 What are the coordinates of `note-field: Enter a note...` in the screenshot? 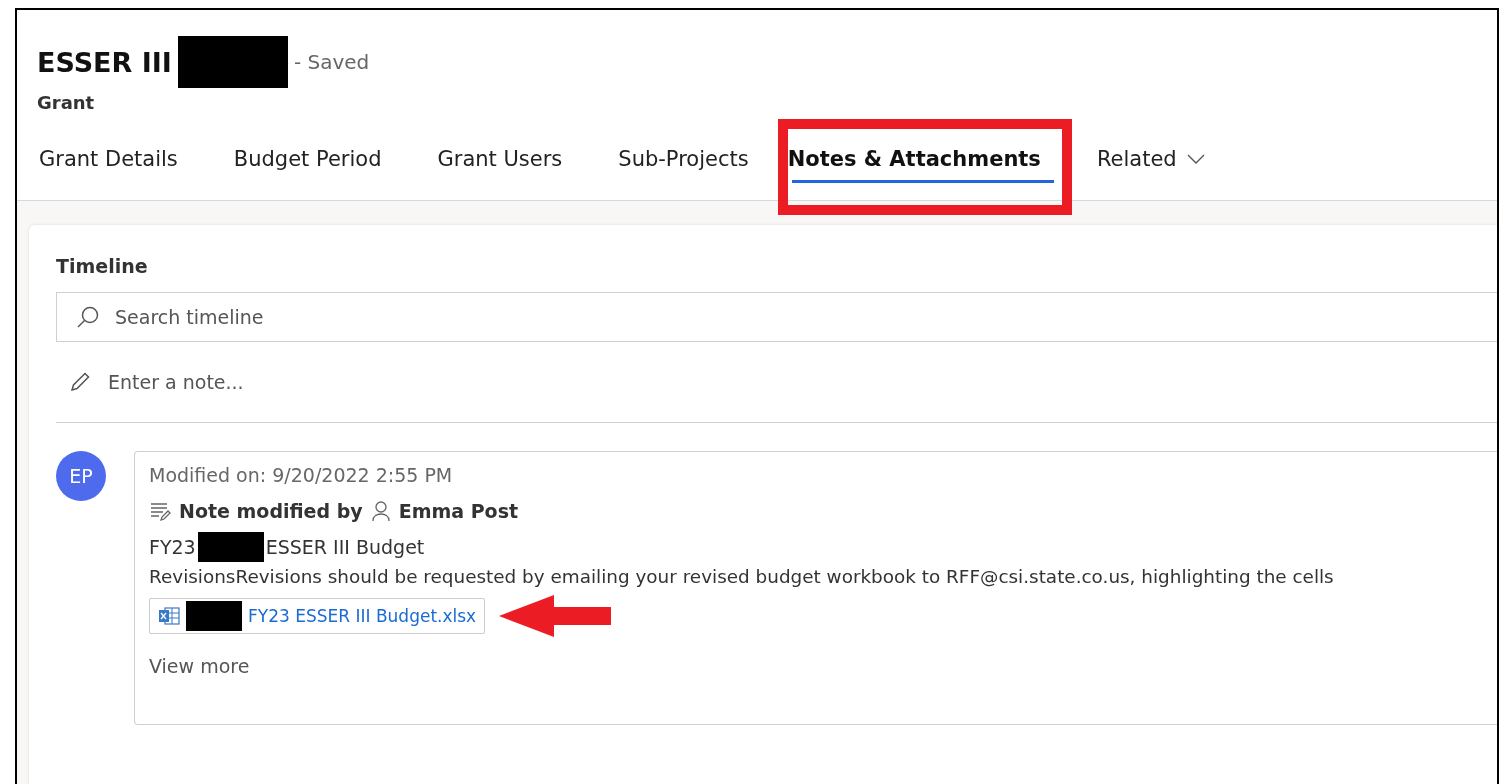 It's located at (801, 382).